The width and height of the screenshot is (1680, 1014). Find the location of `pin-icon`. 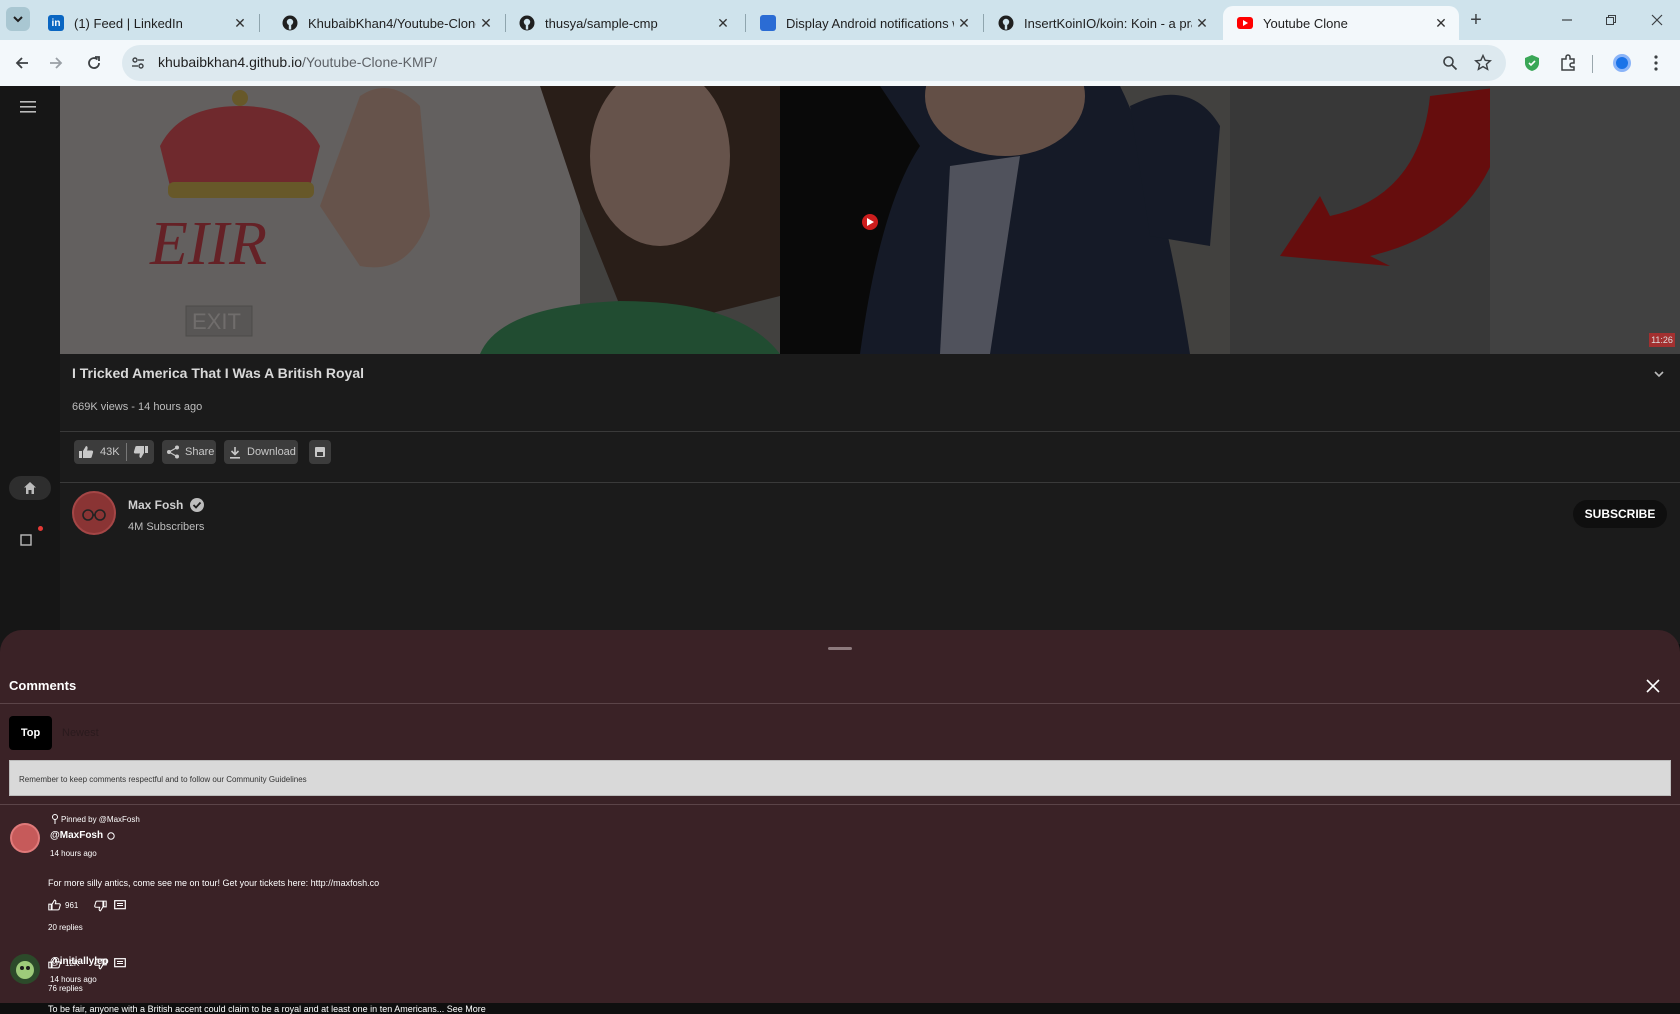

pin-icon is located at coordinates (55, 819).